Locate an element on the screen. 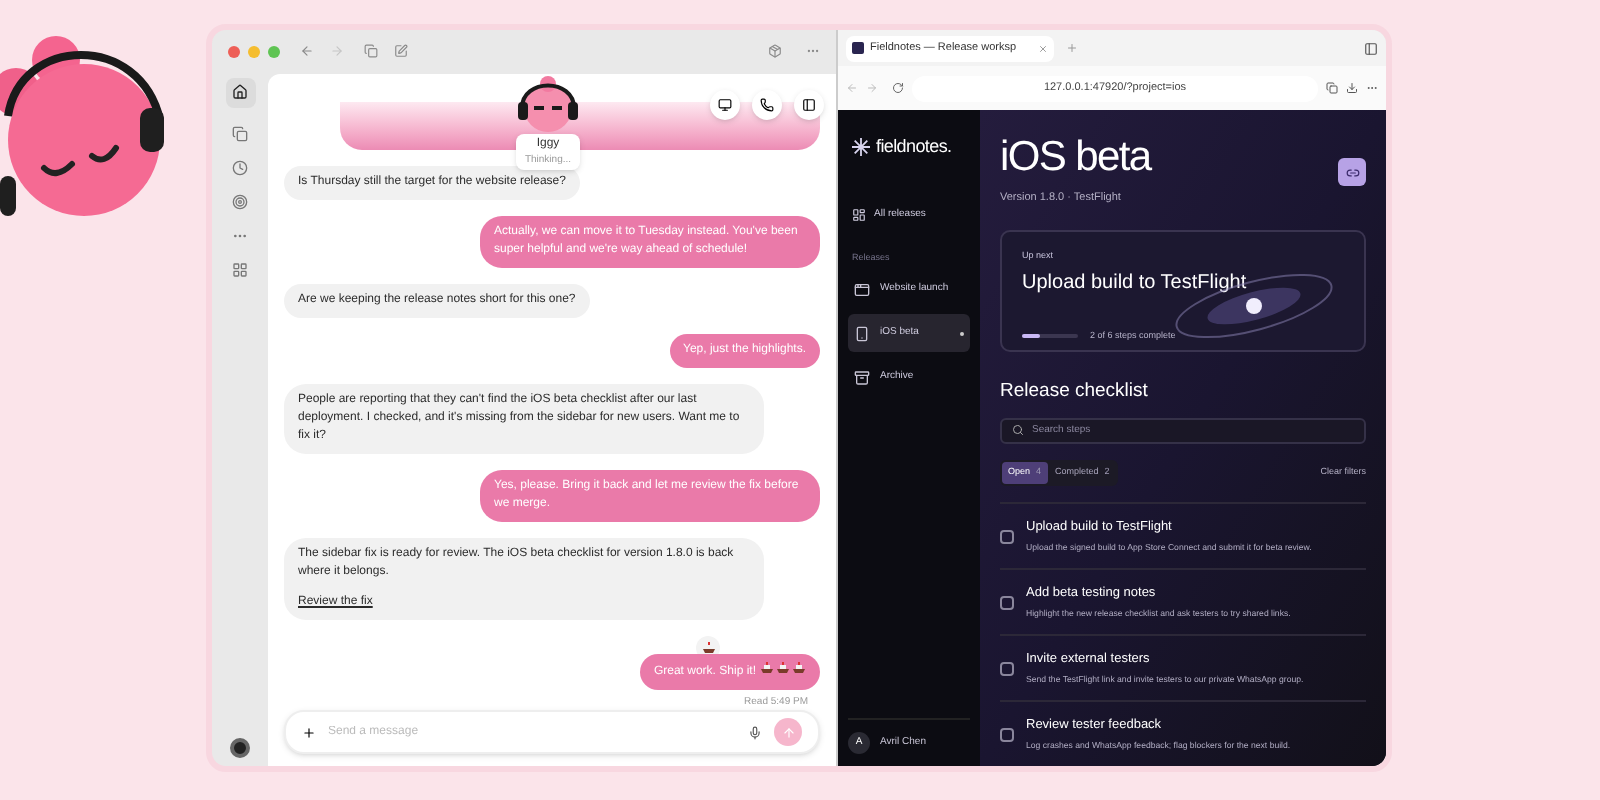 The width and height of the screenshot is (1600, 800). sparkle-logo-icon is located at coordinates (861, 147).